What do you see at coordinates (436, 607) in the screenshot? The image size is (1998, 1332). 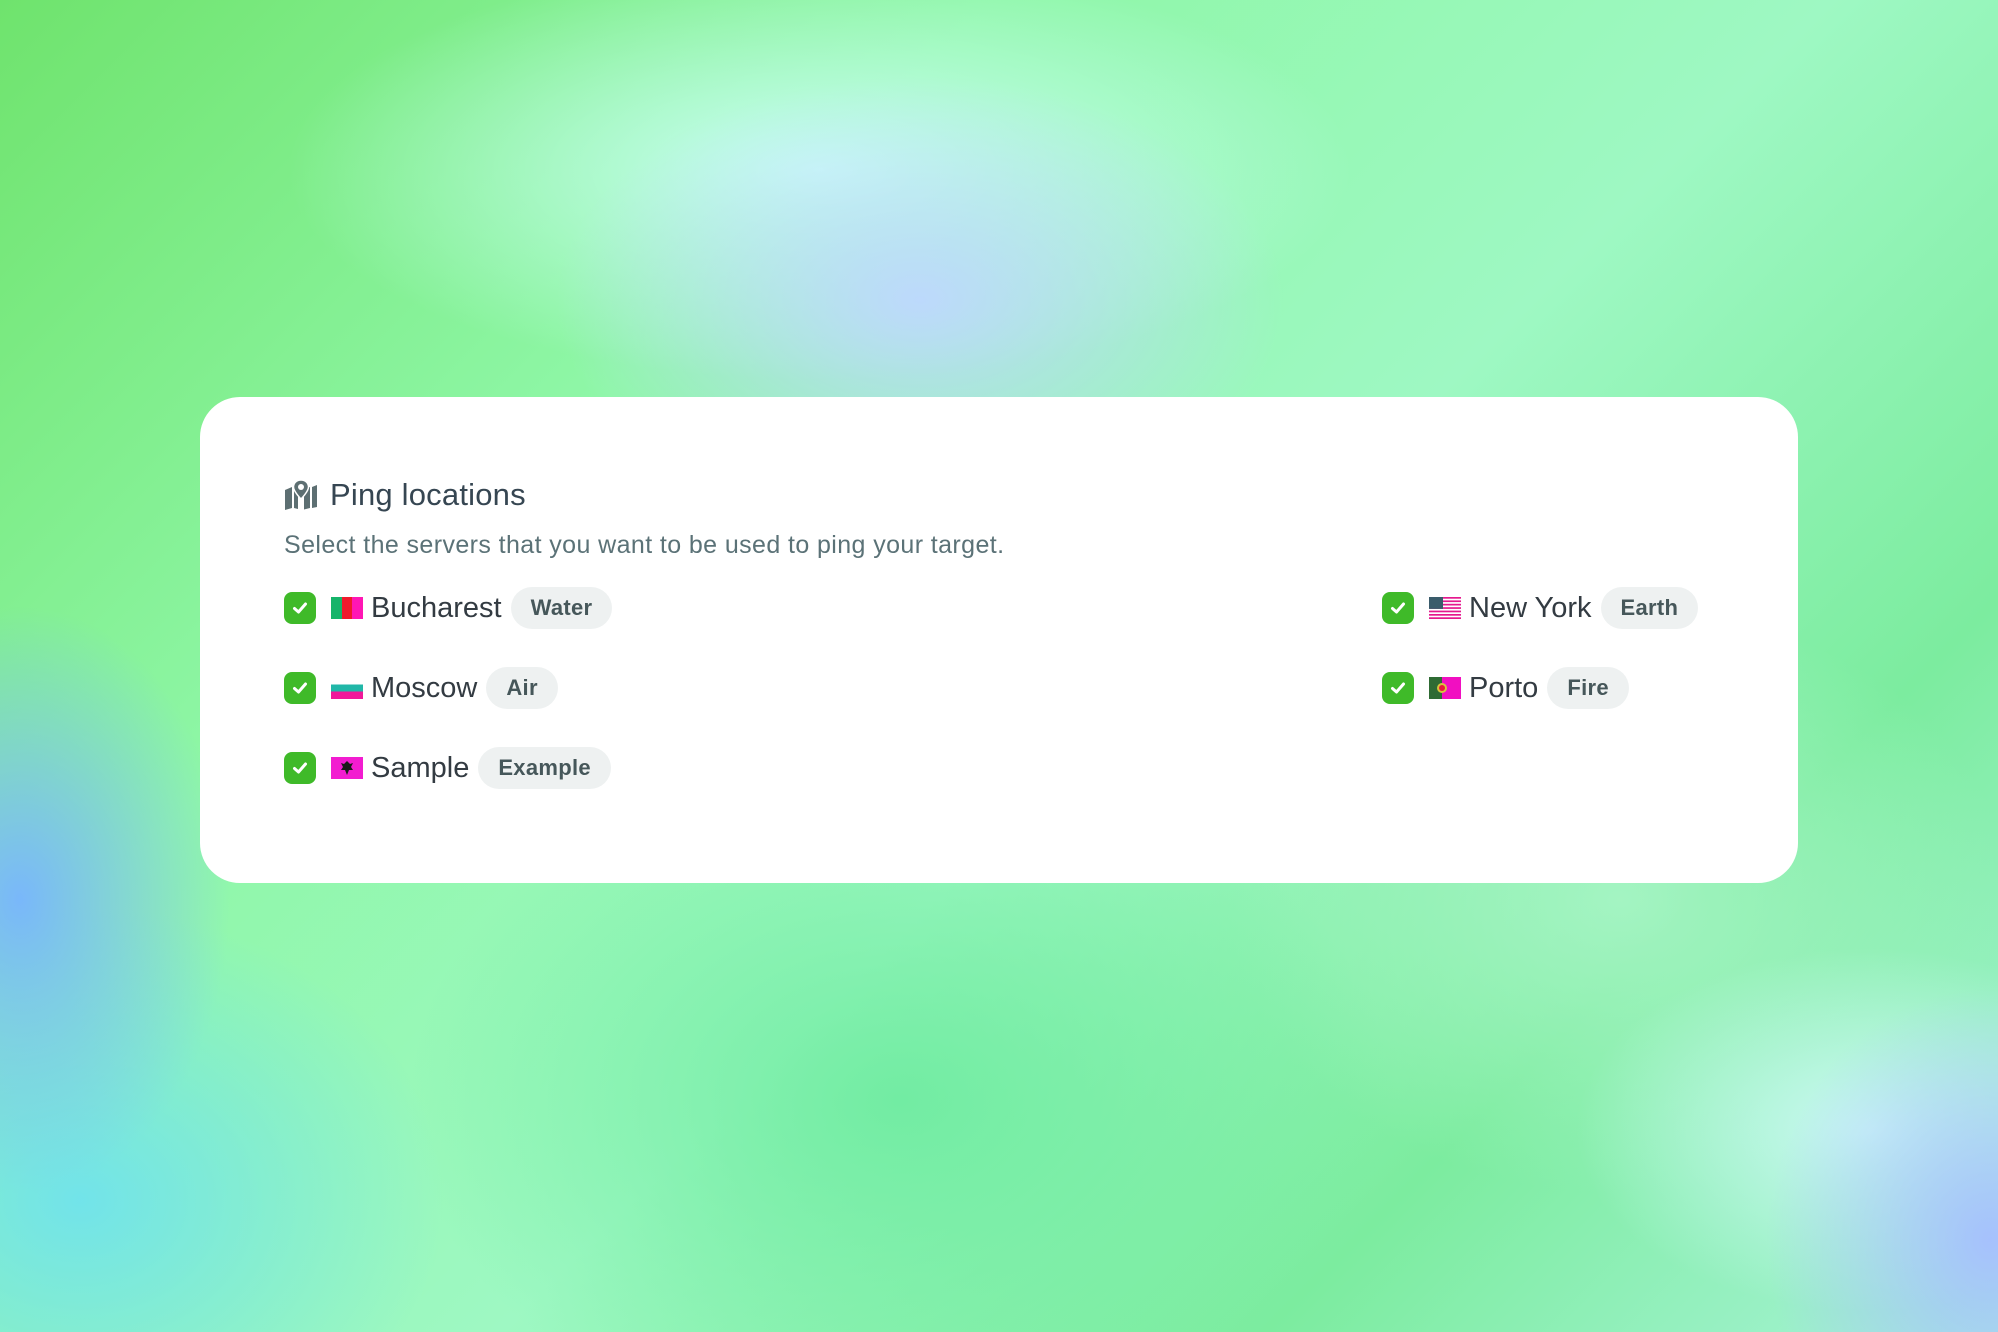 I see `city-name: Bucharest` at bounding box center [436, 607].